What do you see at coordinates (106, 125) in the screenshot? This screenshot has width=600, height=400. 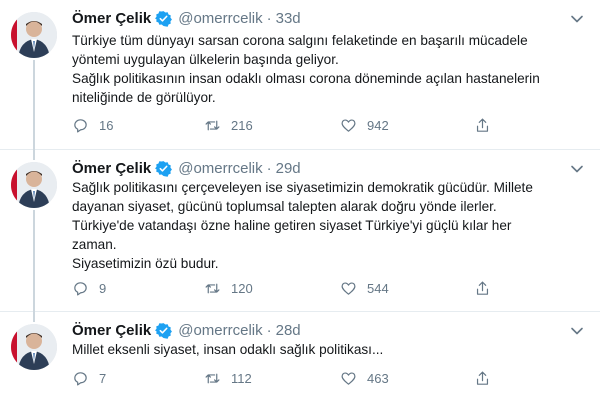 I see `reply-count: 16` at bounding box center [106, 125].